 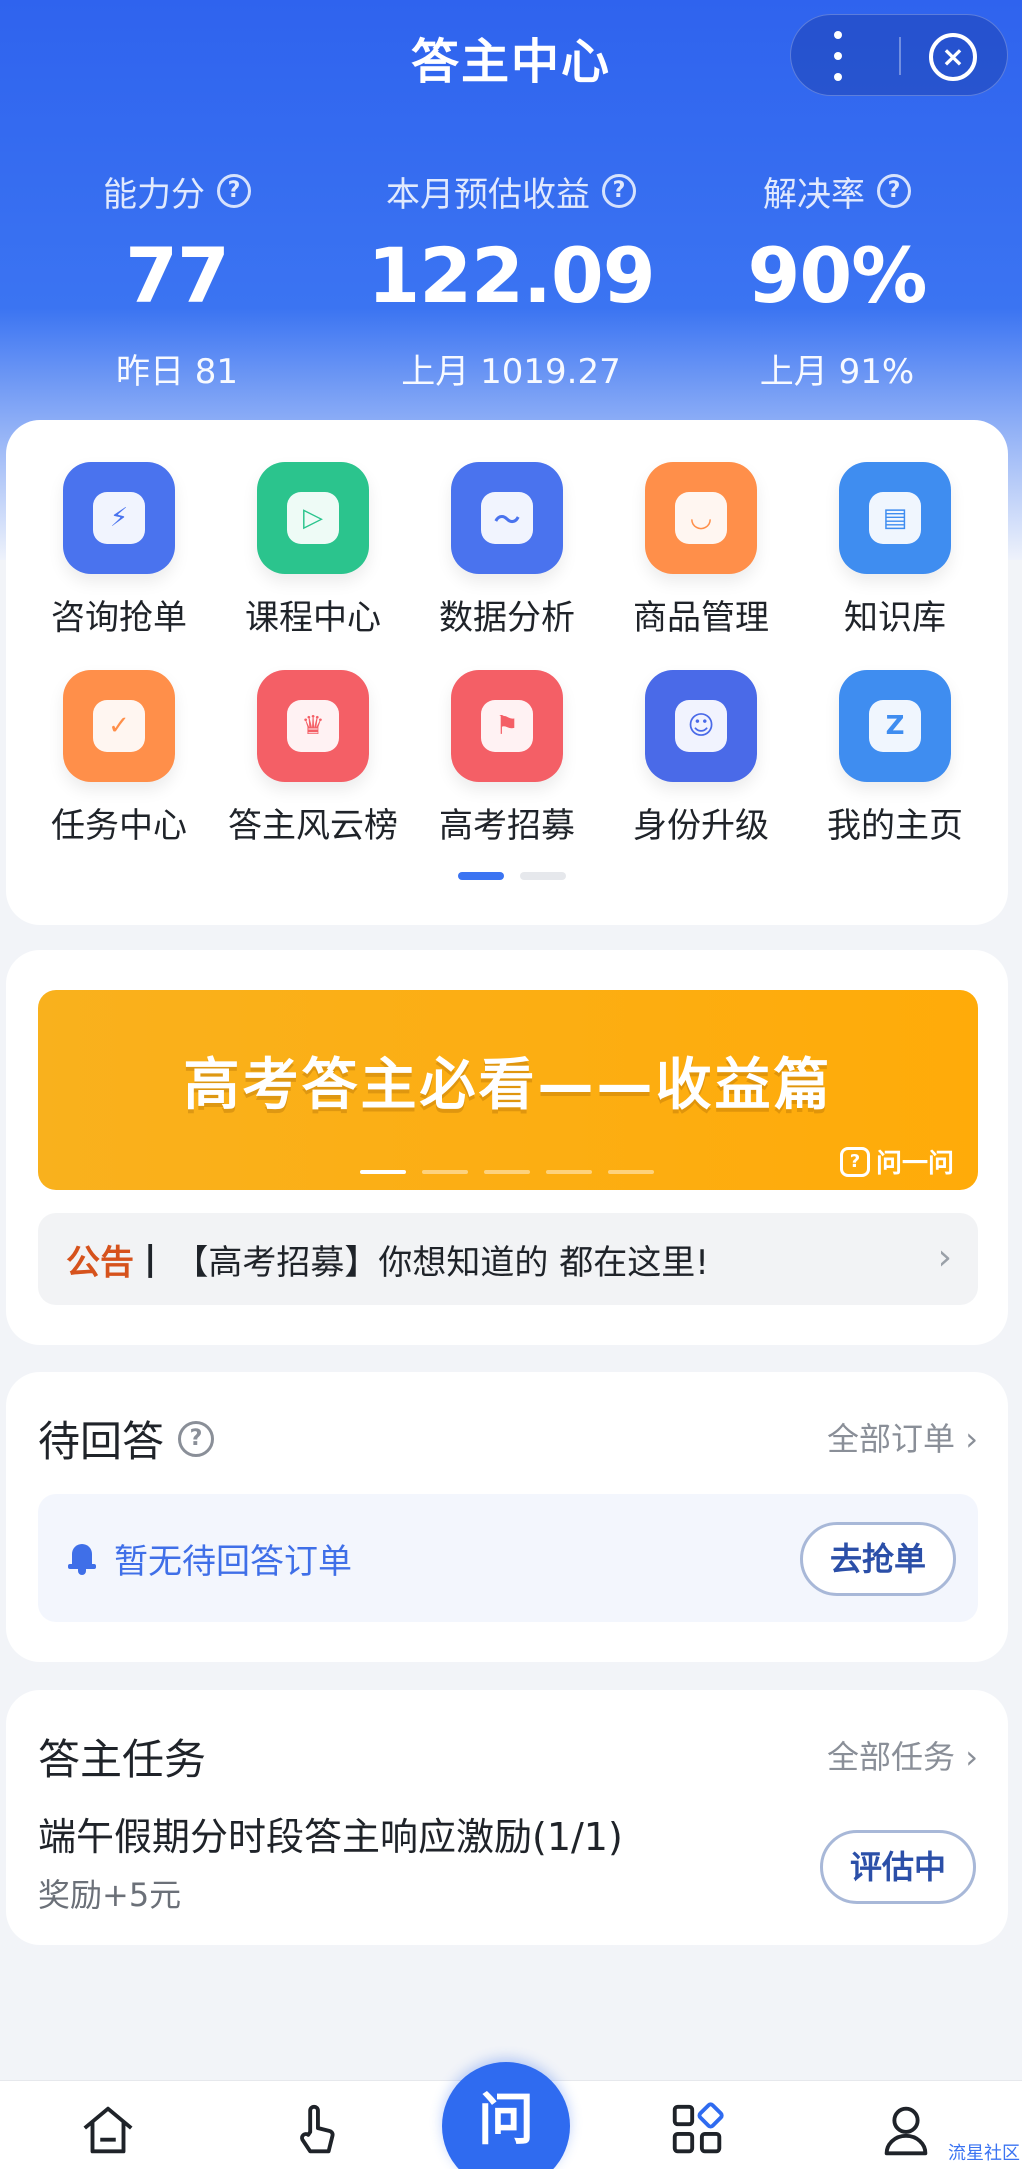 I want to click on grid-item-homepage: Z 我的主页, so click(x=895, y=758).